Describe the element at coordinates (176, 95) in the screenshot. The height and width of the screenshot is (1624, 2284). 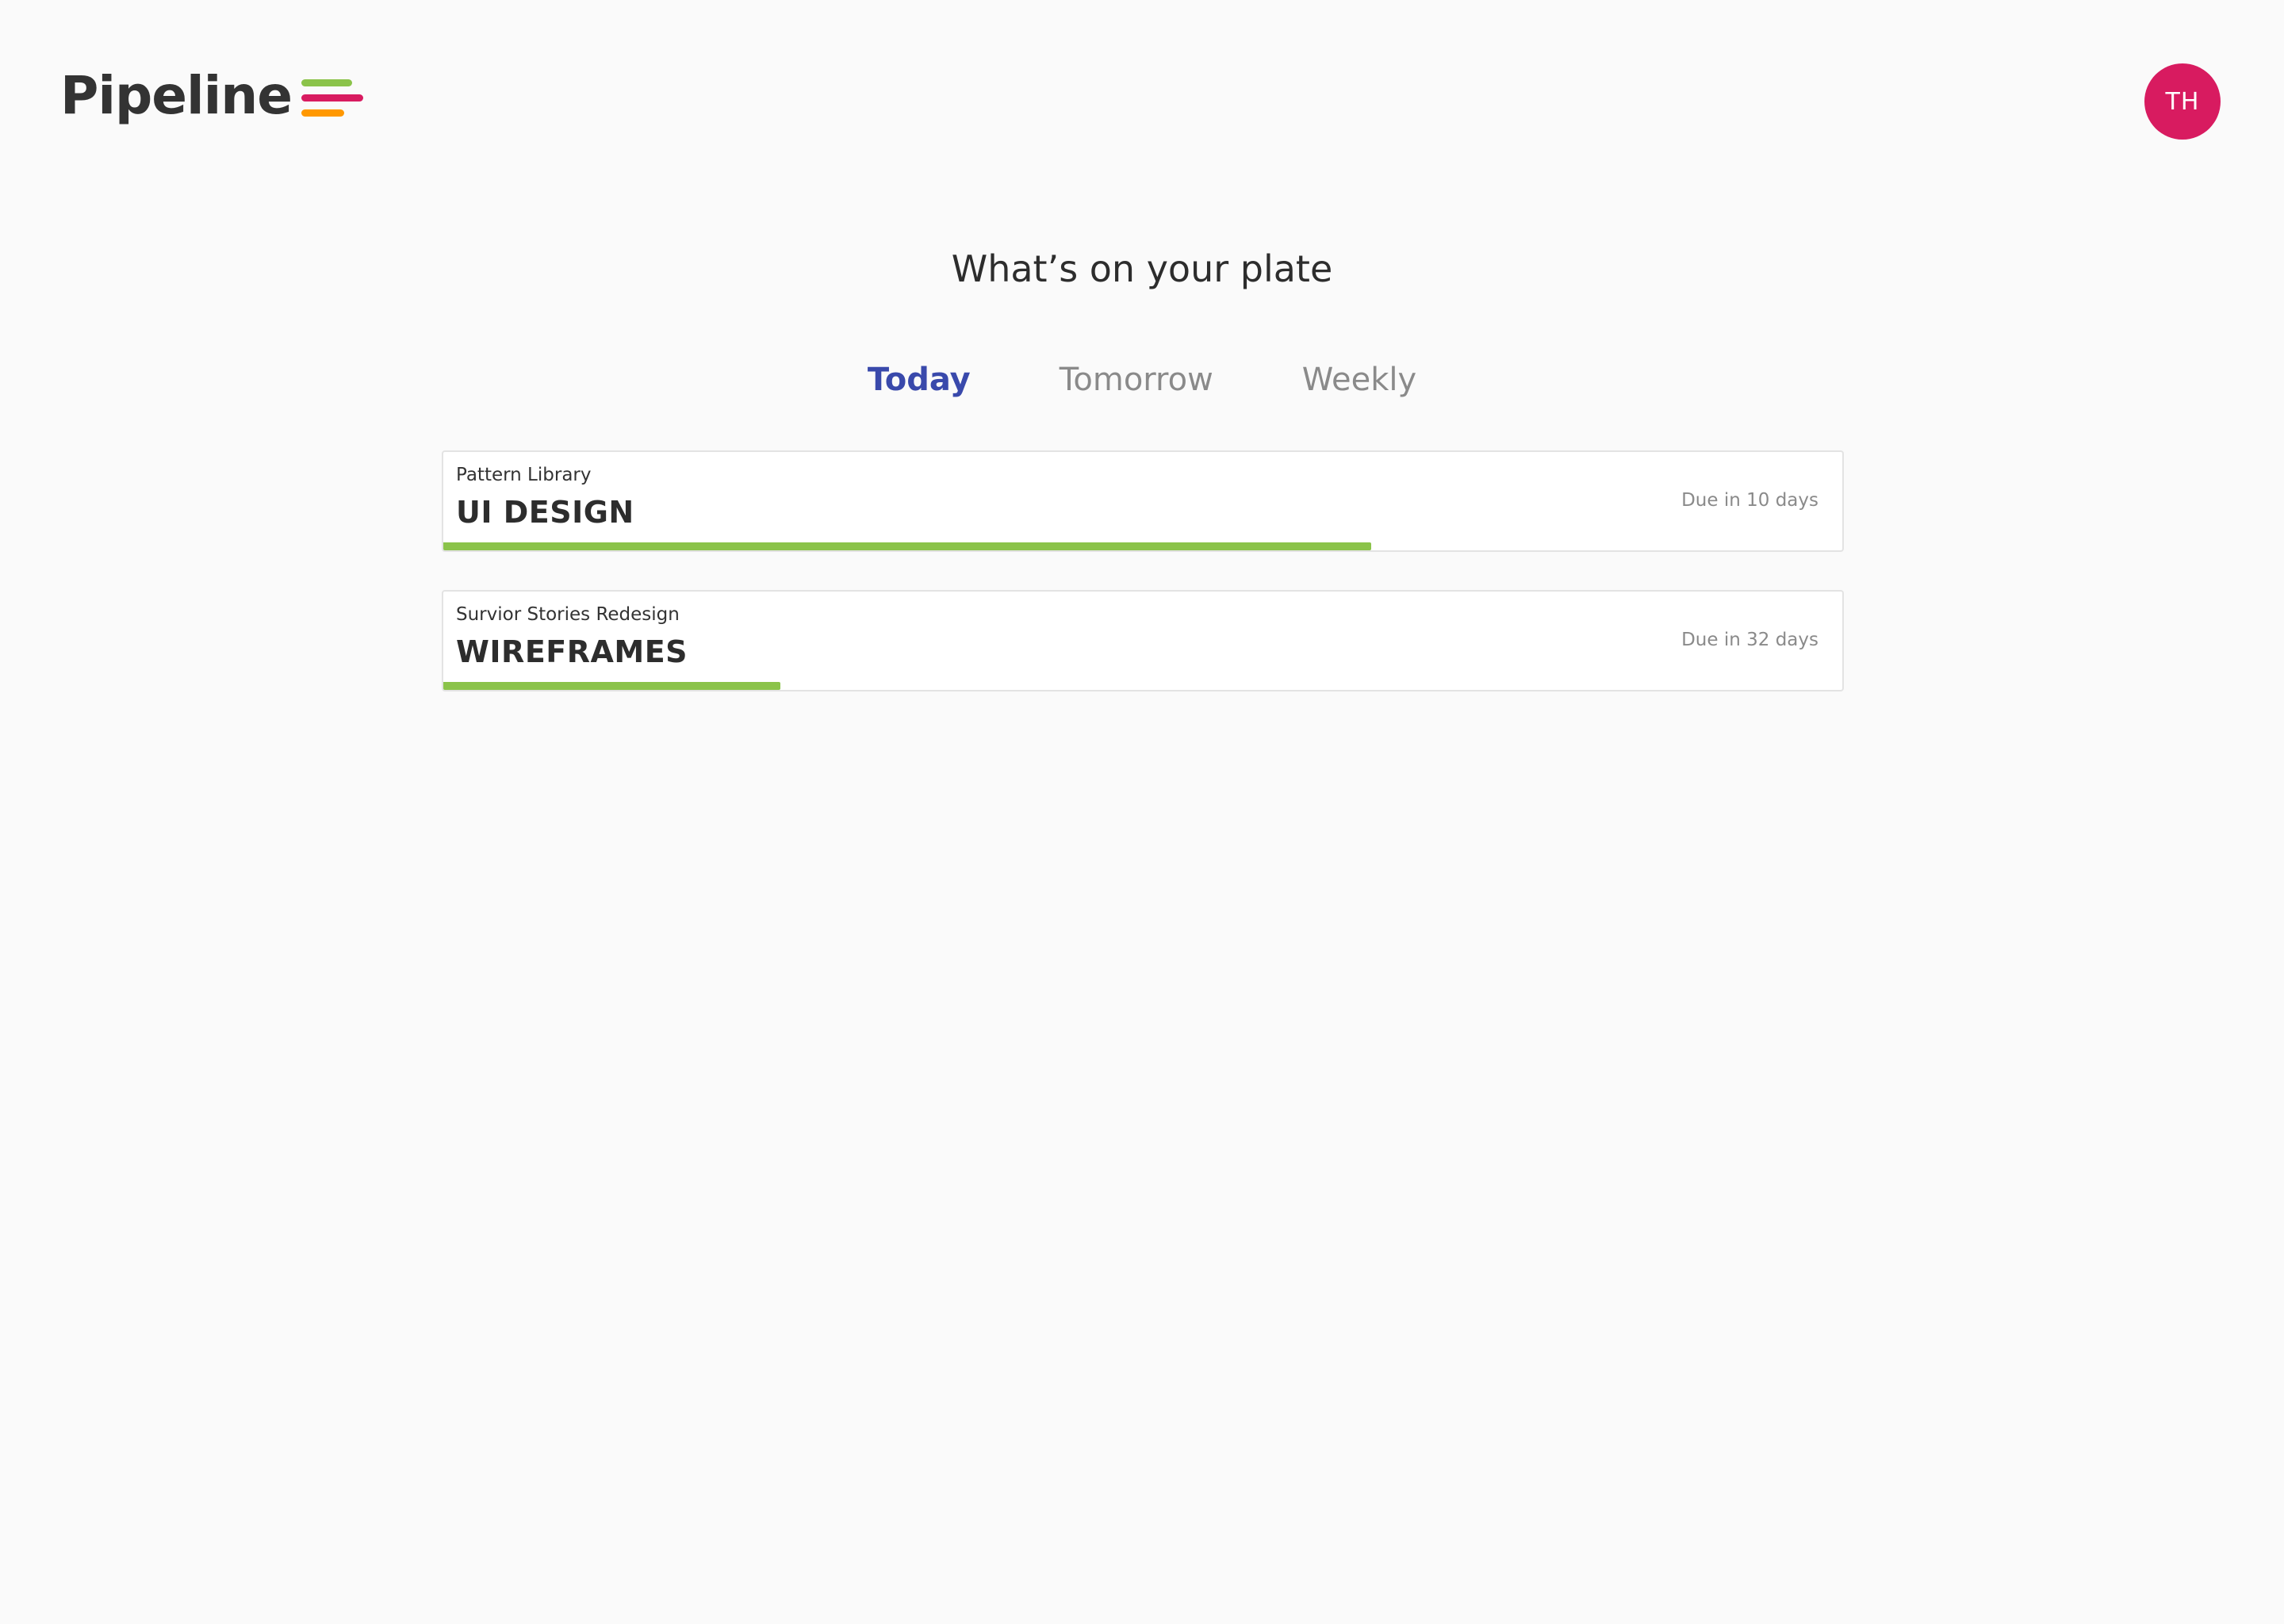
I see `logo-text: Pipeline` at that location.